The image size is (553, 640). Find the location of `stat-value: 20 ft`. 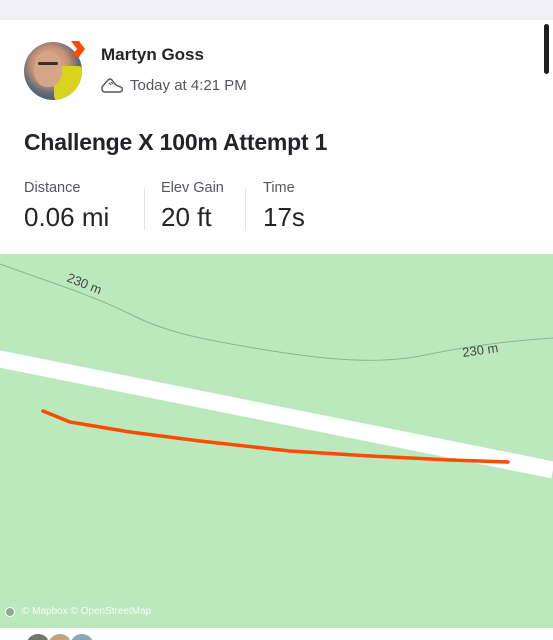

stat-value: 20 ft is located at coordinates (186, 217).